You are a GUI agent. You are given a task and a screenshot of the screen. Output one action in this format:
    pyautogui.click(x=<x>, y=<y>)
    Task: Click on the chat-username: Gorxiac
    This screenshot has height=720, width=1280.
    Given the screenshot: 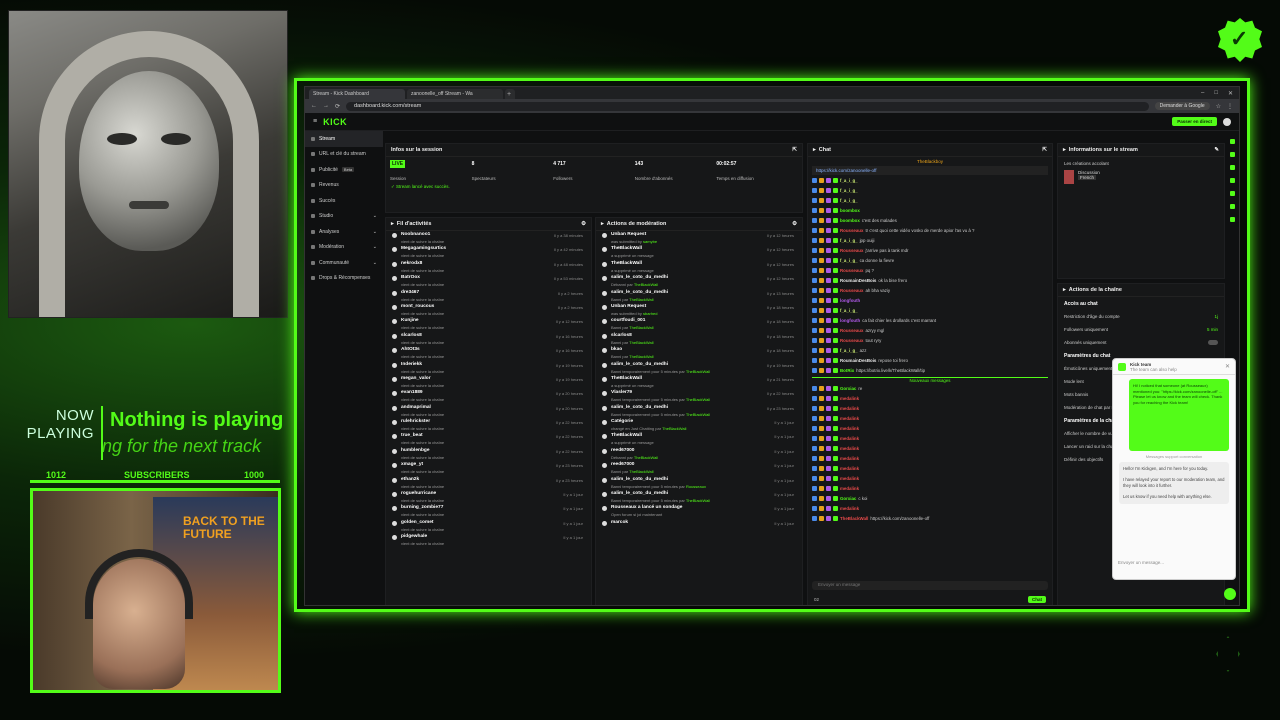 What is the action you would take?
    pyautogui.click(x=848, y=388)
    